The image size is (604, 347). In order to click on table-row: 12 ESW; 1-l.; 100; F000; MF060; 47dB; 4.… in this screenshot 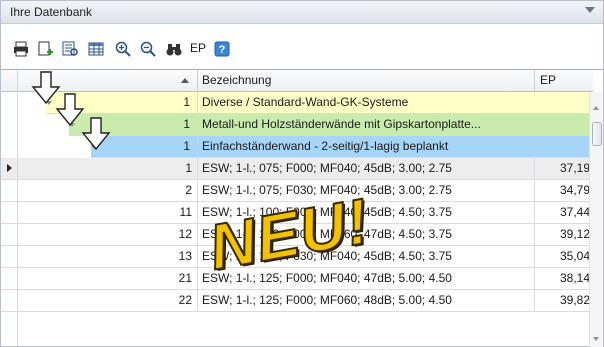, I will do `click(297, 235)`.